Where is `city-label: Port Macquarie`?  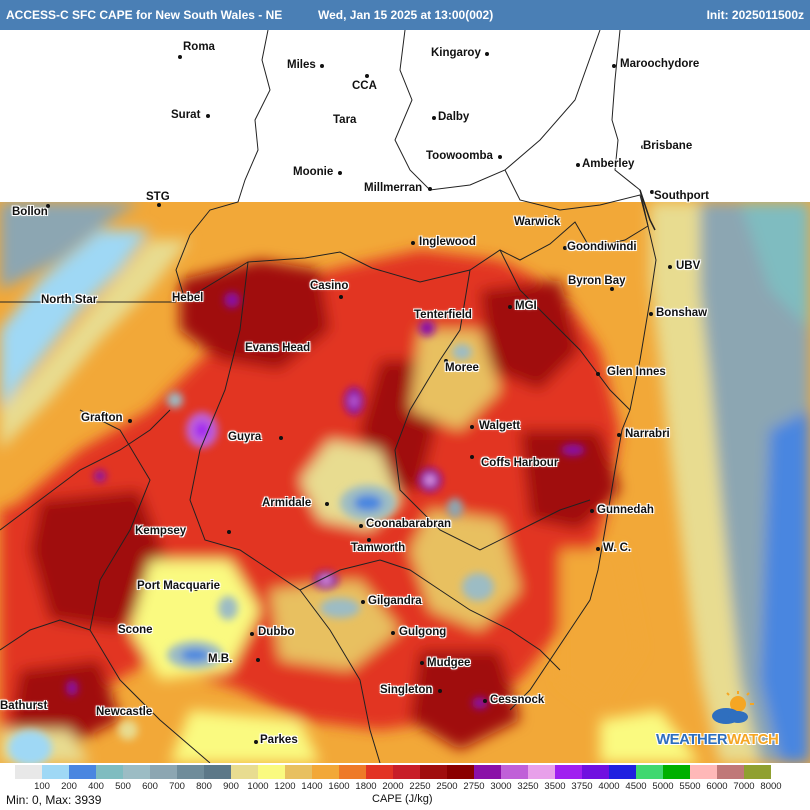 city-label: Port Macquarie is located at coordinates (179, 586).